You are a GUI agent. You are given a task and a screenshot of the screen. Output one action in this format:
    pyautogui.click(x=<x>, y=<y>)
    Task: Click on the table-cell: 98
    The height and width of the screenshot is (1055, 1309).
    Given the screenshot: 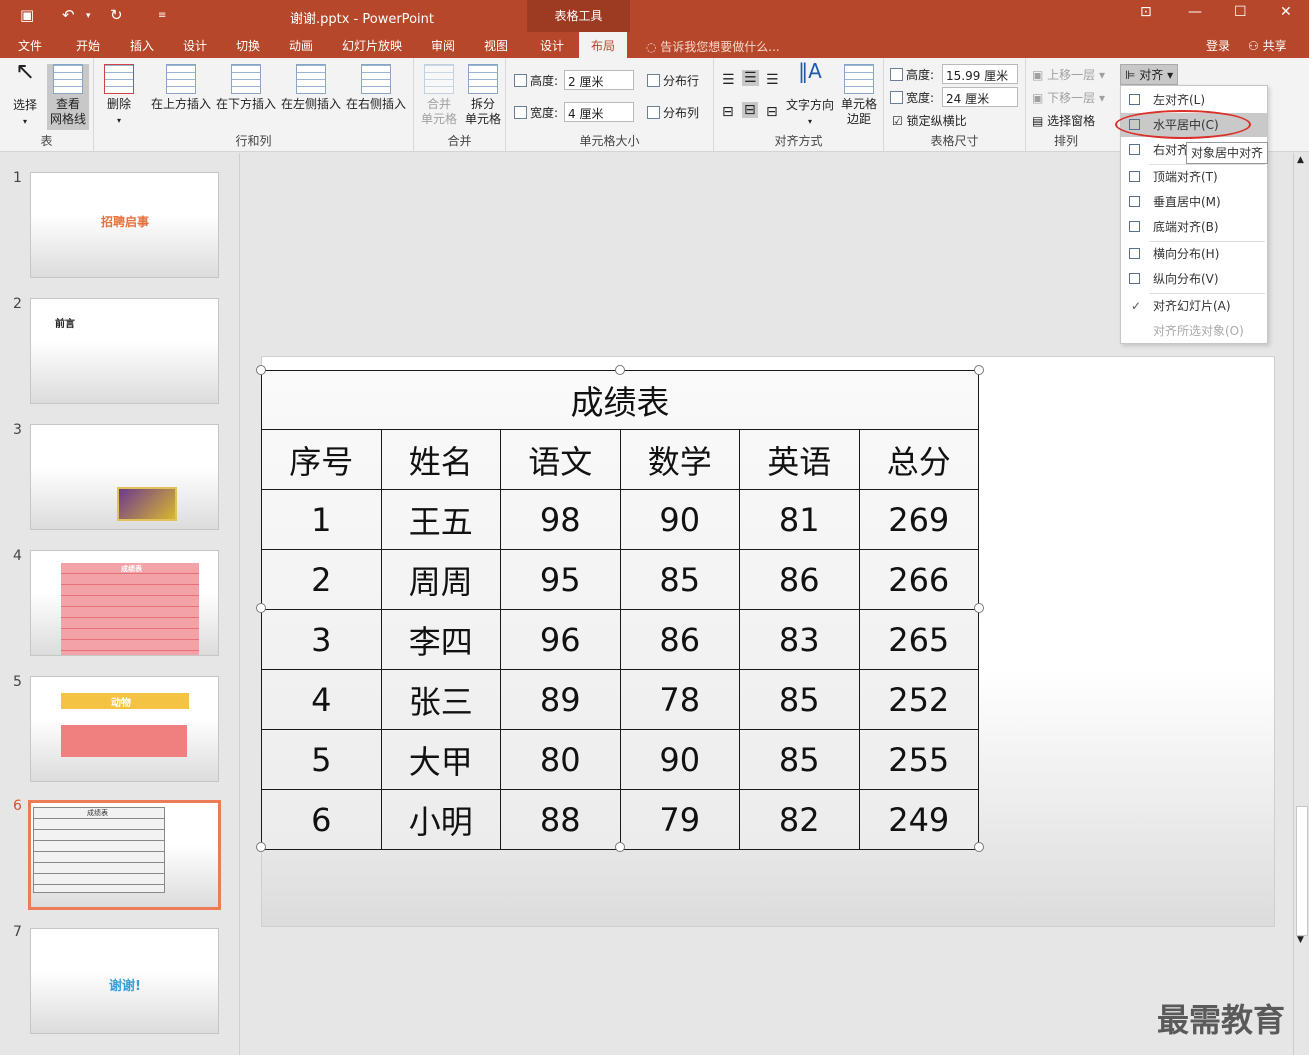 What is the action you would take?
    pyautogui.click(x=560, y=519)
    